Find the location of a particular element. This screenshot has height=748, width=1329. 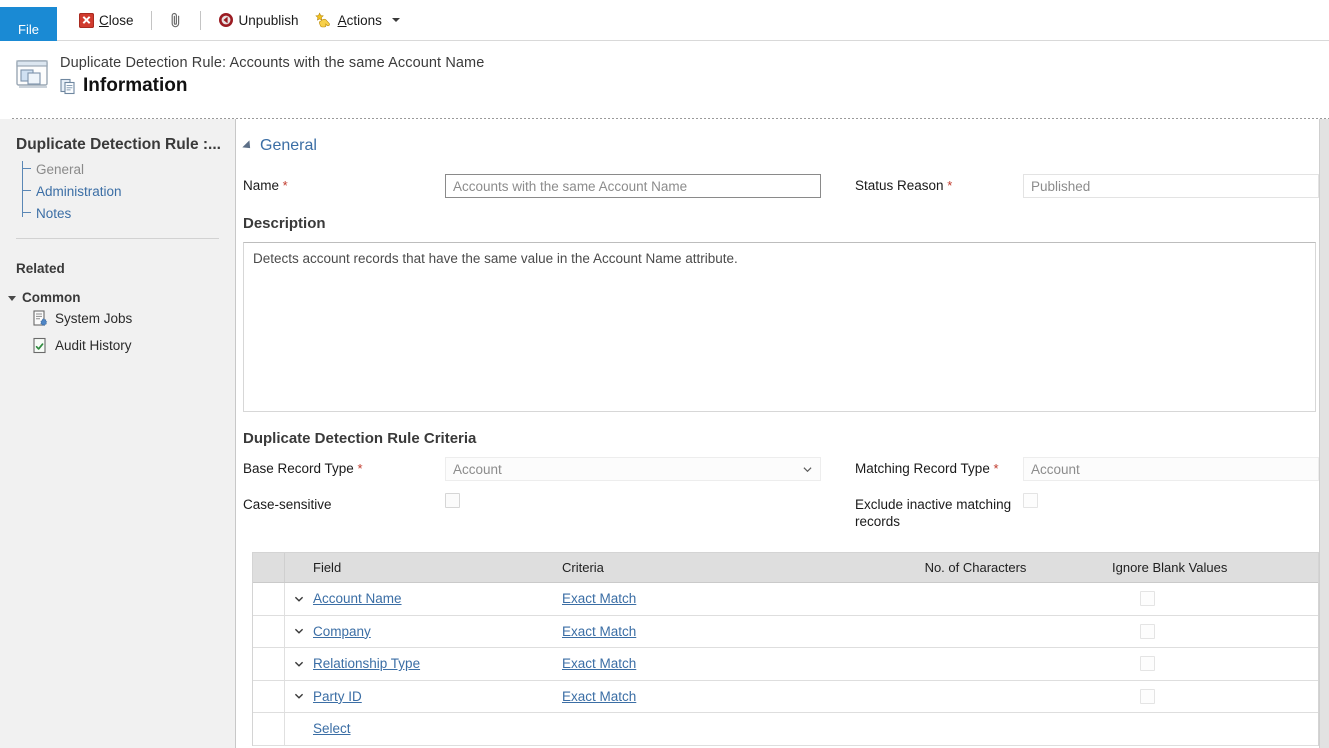

field-link: Company is located at coordinates (342, 631).